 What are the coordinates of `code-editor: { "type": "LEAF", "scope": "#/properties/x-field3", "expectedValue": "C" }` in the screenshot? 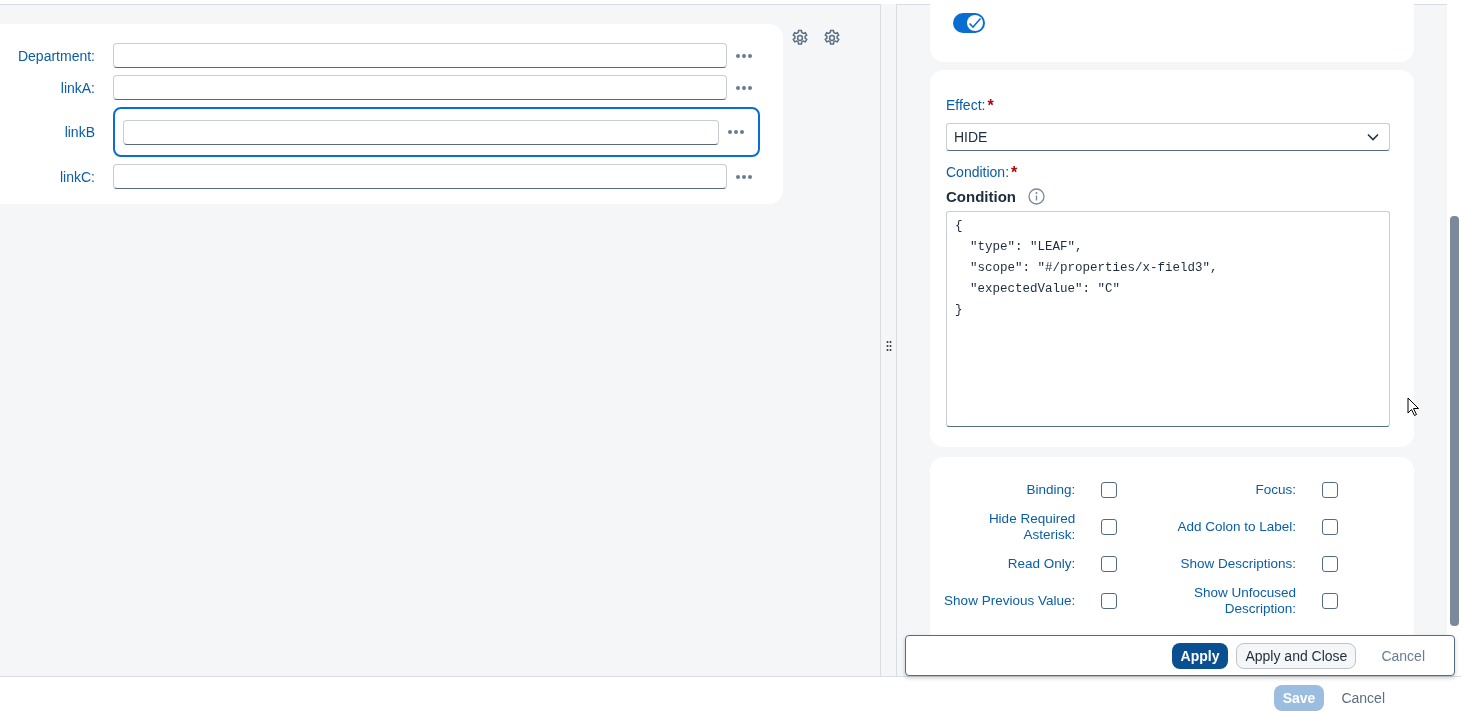 It's located at (1168, 319).